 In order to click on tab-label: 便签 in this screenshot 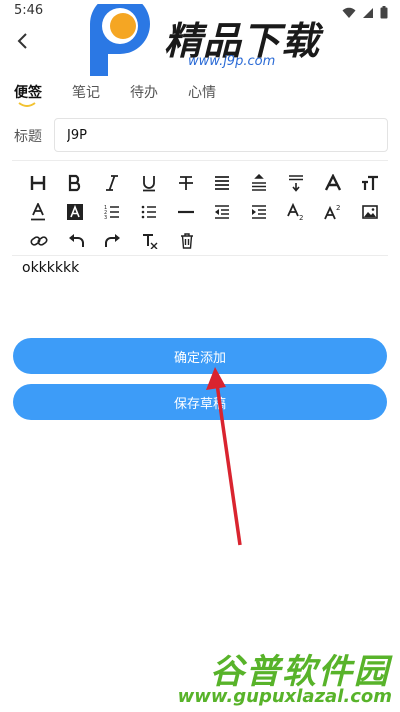, I will do `click(28, 93)`.